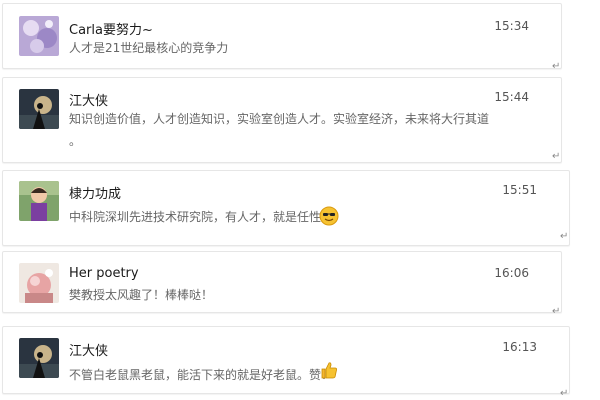 The image size is (600, 400). Describe the element at coordinates (329, 370) in the screenshot. I see `thumbs-up-emoji-icon` at that location.